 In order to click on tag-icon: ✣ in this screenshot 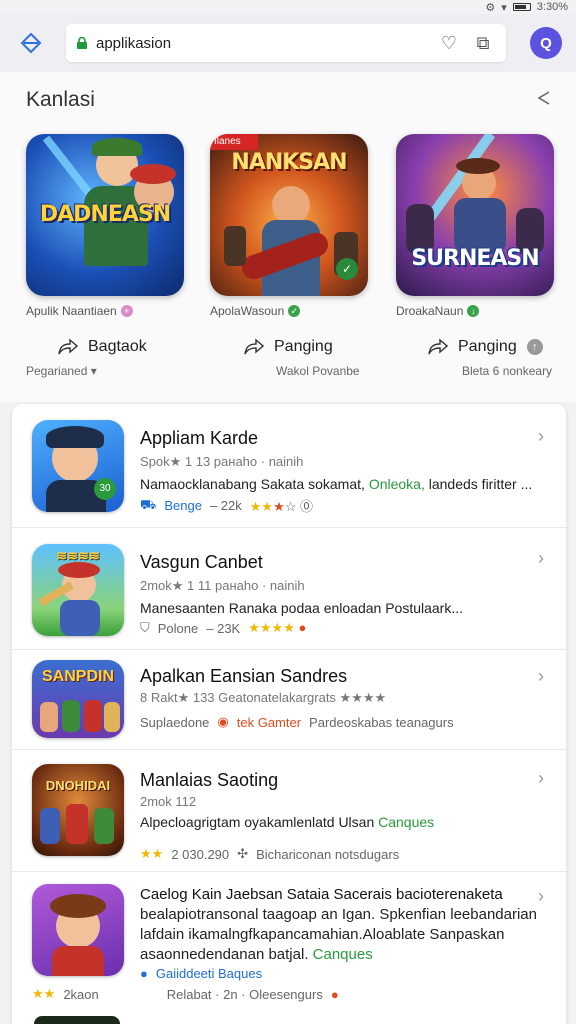, I will do `click(243, 853)`.